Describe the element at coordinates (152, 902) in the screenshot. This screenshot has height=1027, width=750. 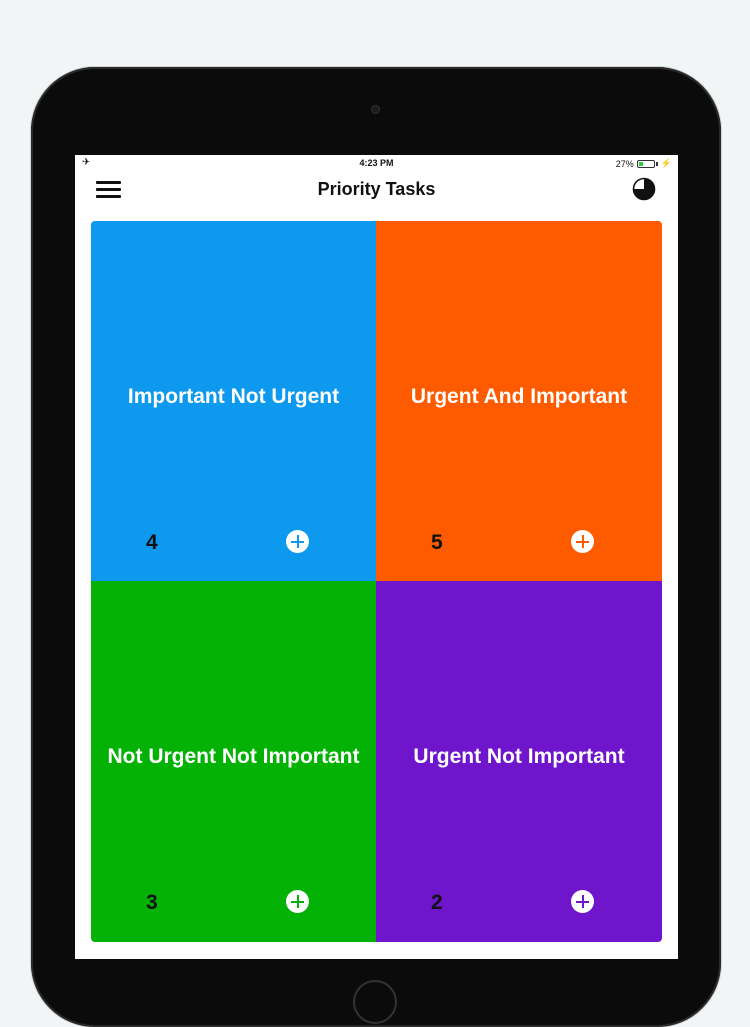
I see `task-count: 3` at that location.